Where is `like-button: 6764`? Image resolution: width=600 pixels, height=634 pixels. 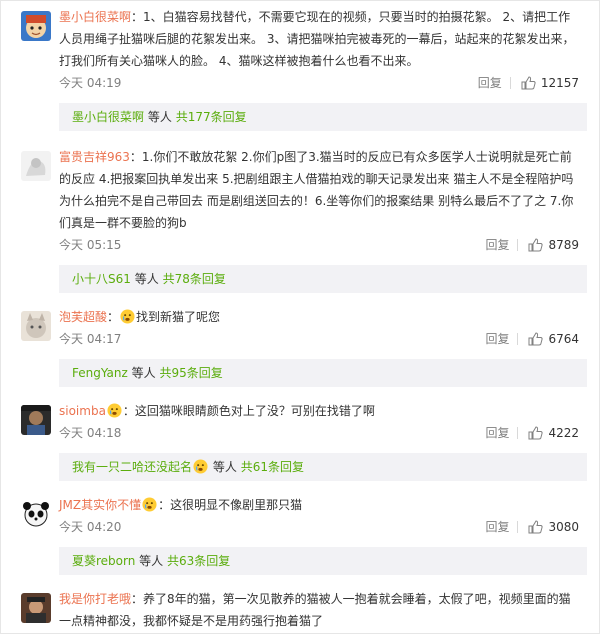
like-button: 6764 is located at coordinates (553, 339).